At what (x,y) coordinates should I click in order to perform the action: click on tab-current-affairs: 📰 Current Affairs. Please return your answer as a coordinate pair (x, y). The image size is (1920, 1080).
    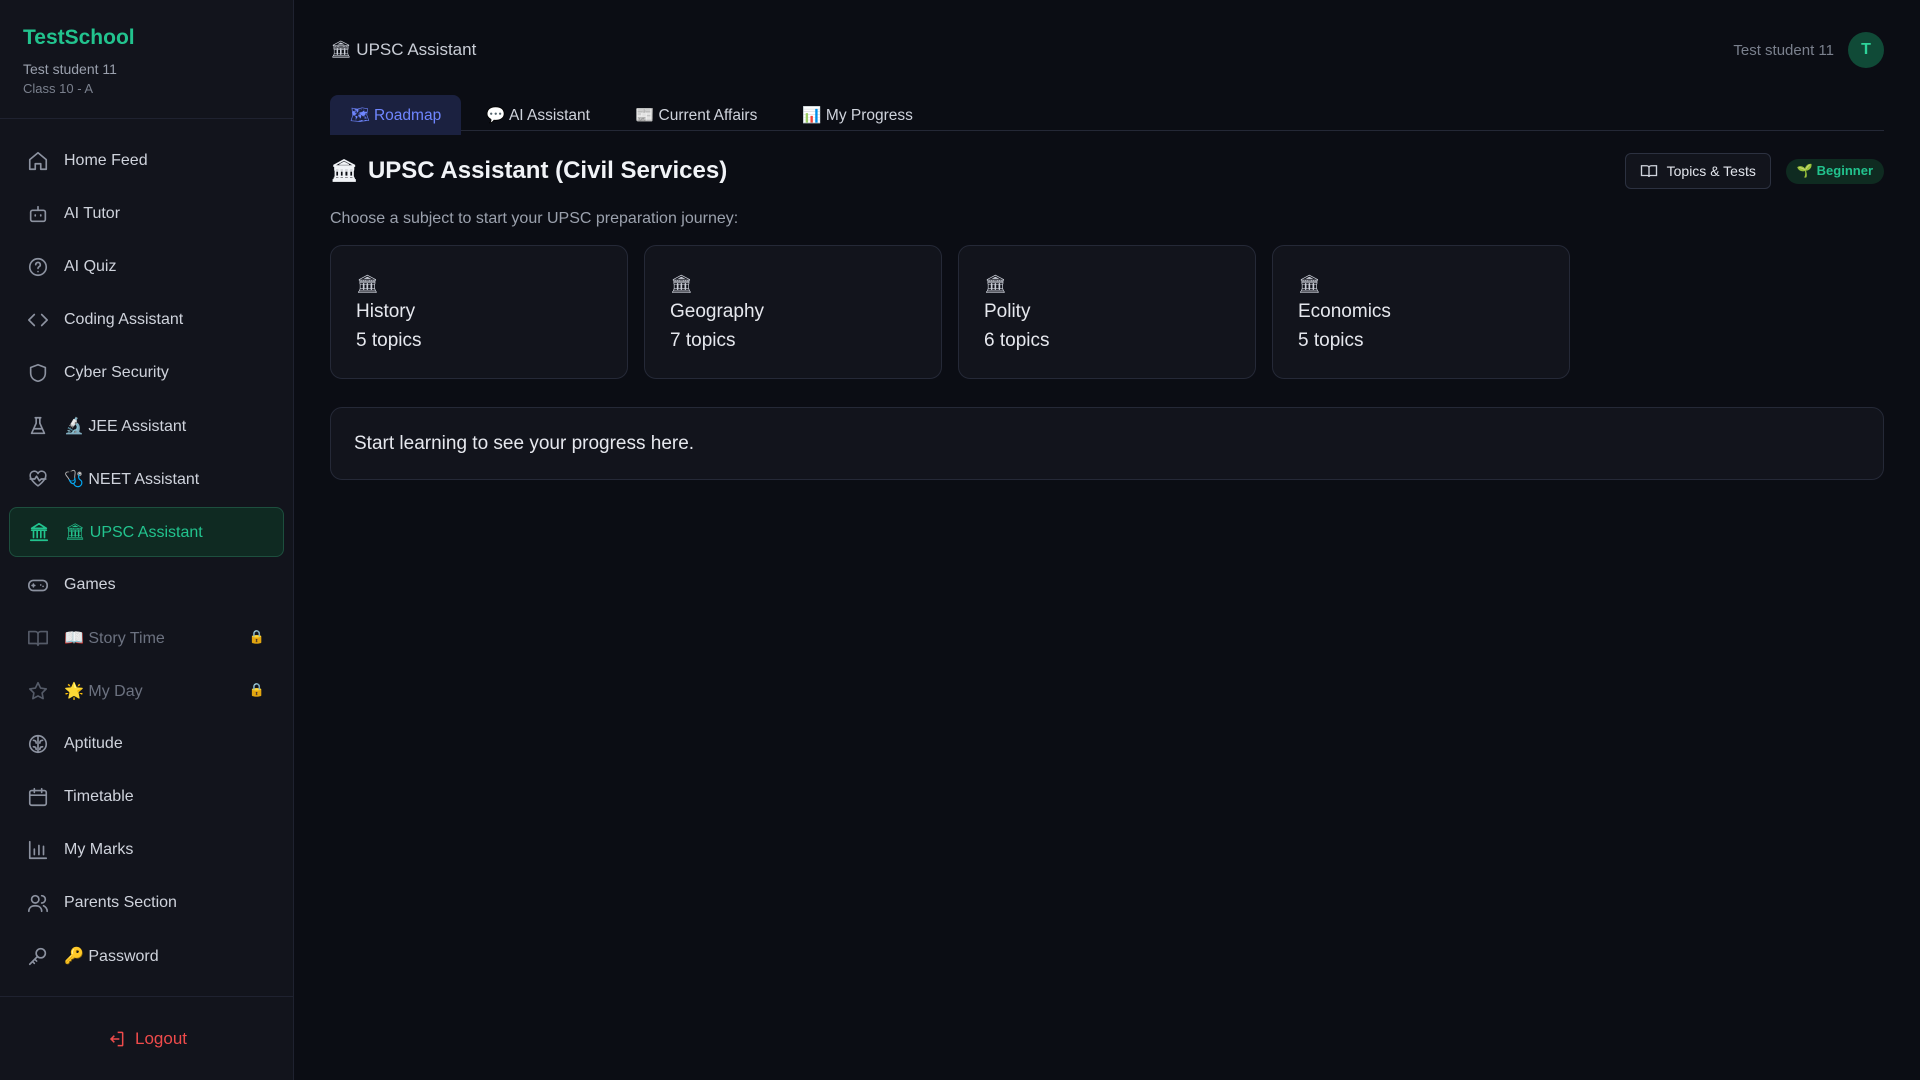
    Looking at the image, I should click on (696, 115).